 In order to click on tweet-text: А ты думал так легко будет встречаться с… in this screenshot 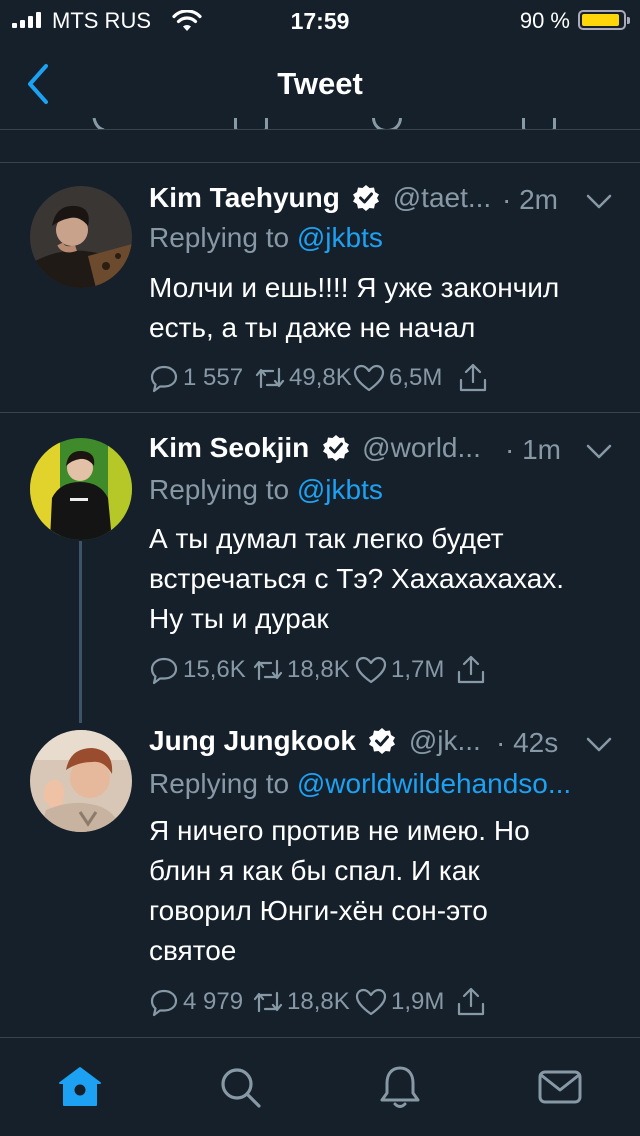, I will do `click(384, 579)`.